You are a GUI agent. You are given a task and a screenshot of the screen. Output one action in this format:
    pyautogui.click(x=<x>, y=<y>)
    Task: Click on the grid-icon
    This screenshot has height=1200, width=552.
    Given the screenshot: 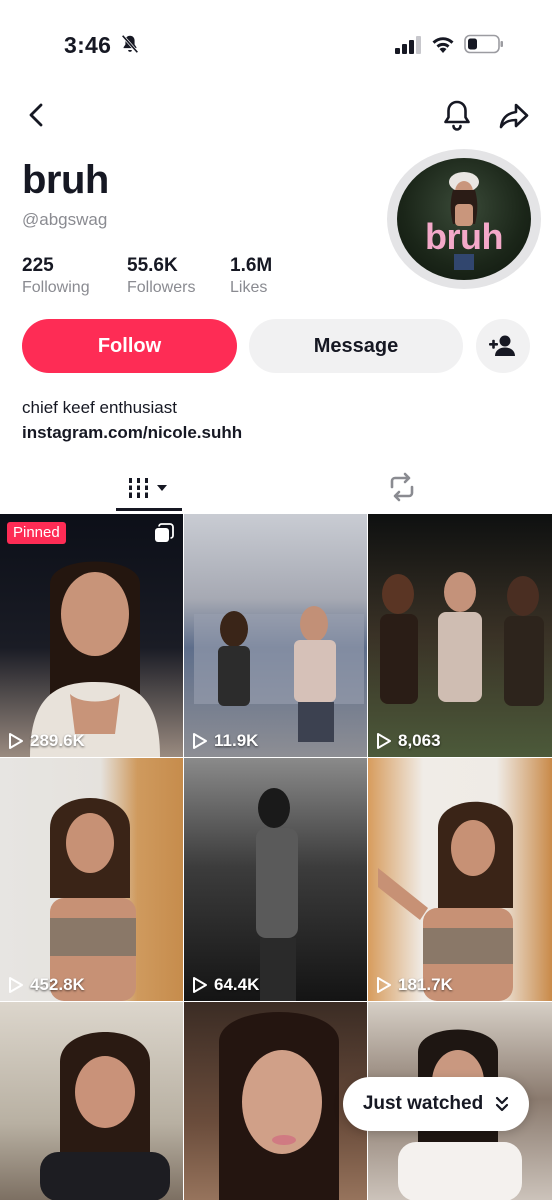 What is the action you would take?
    pyautogui.click(x=147, y=488)
    